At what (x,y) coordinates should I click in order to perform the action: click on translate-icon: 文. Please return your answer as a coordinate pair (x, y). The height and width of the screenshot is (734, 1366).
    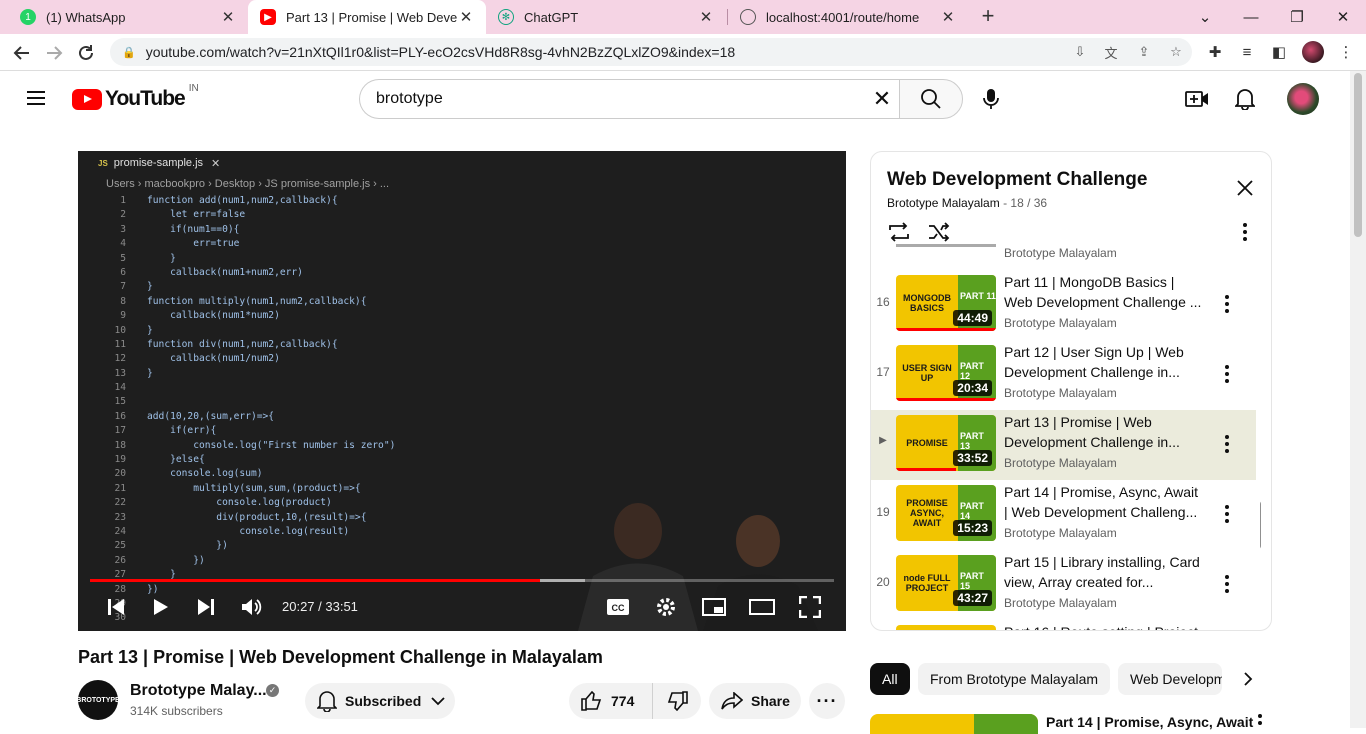
    Looking at the image, I should click on (1111, 52).